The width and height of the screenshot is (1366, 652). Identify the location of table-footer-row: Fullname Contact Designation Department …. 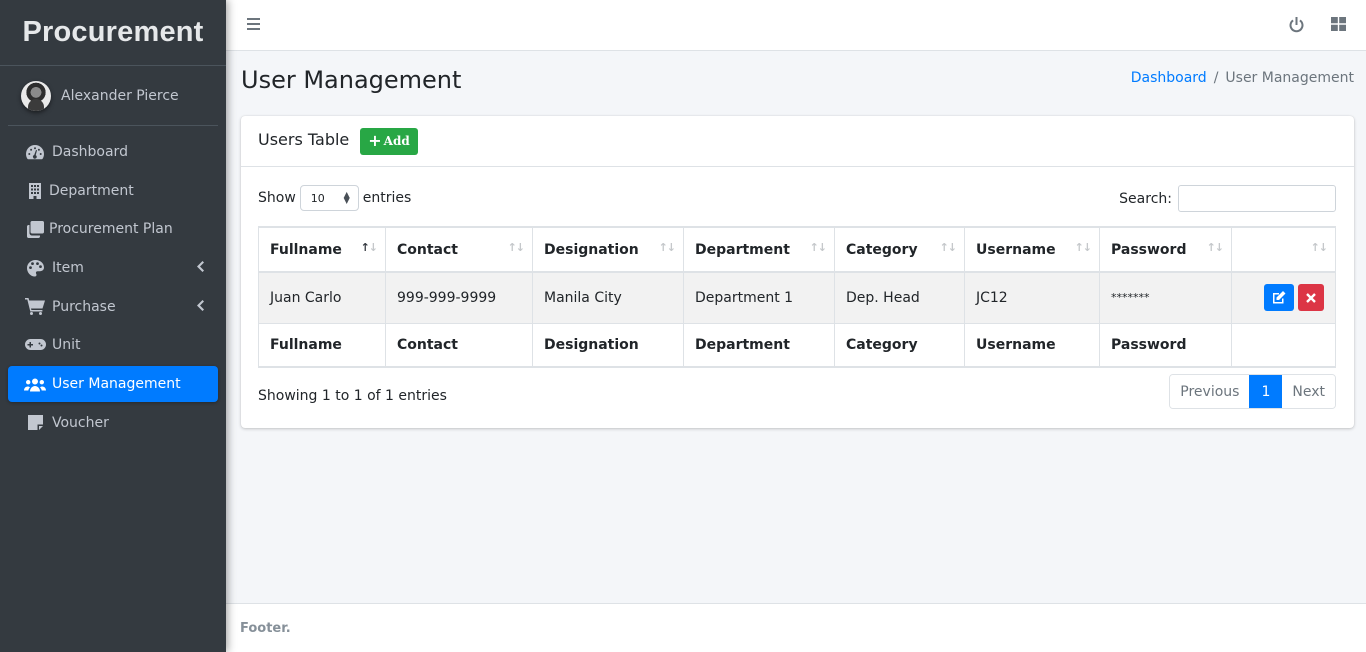
(797, 345).